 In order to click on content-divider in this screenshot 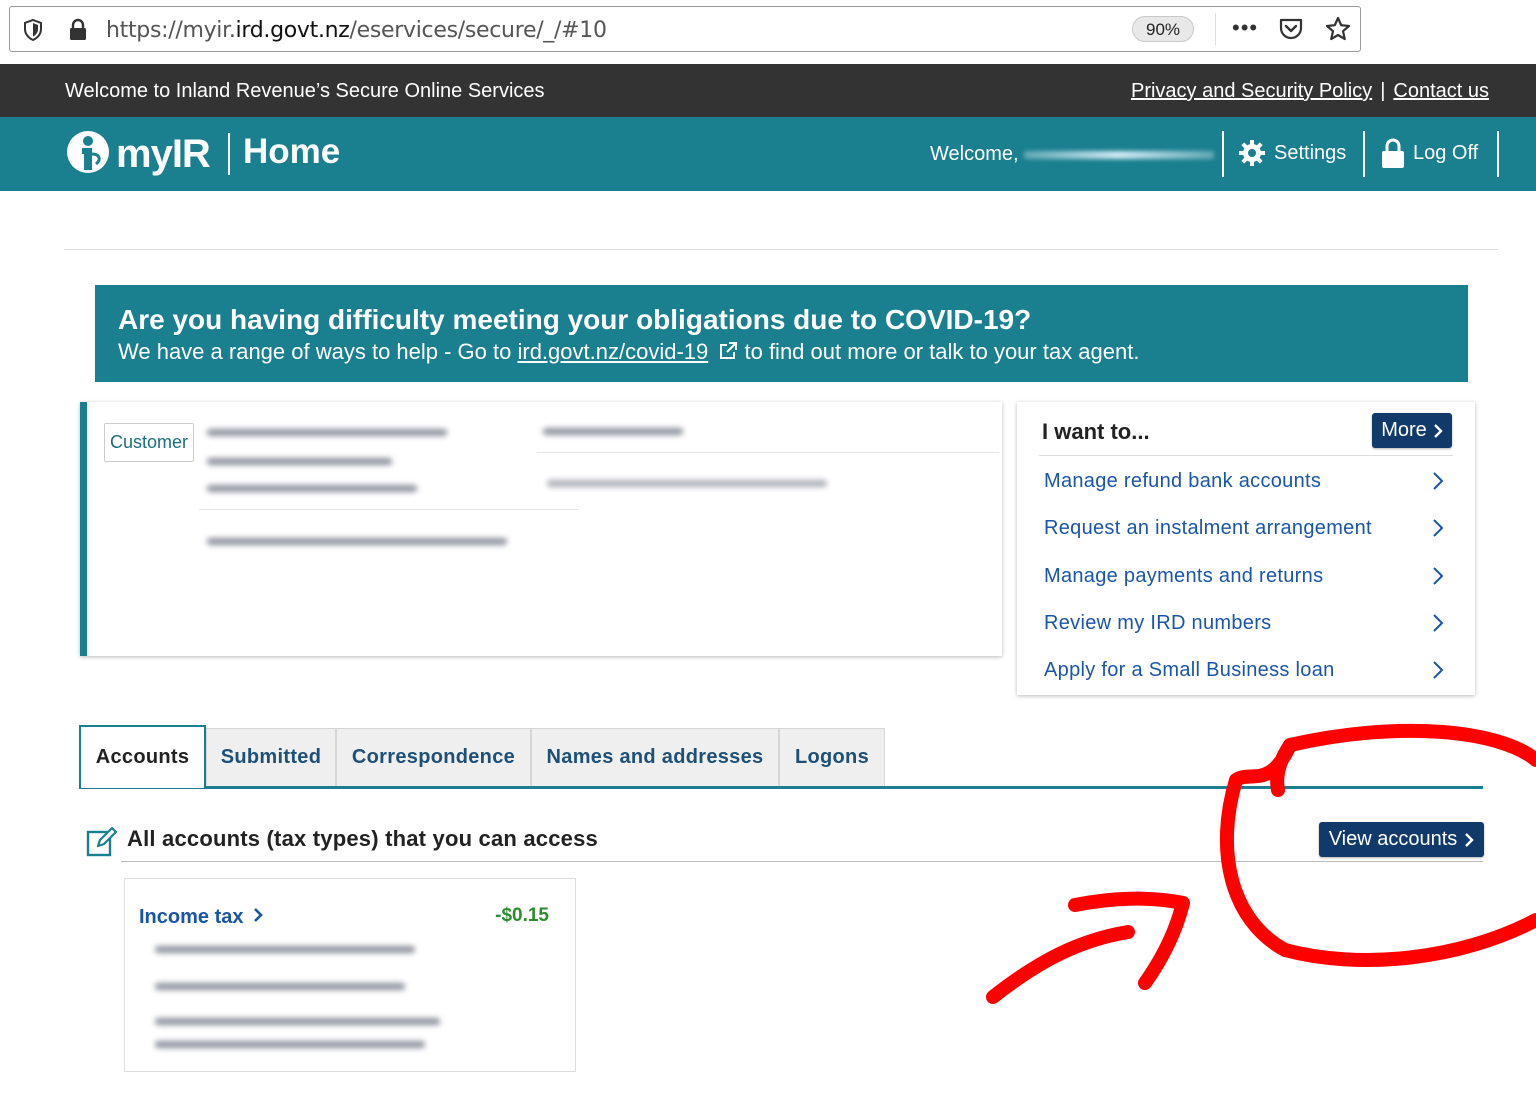, I will do `click(781, 249)`.